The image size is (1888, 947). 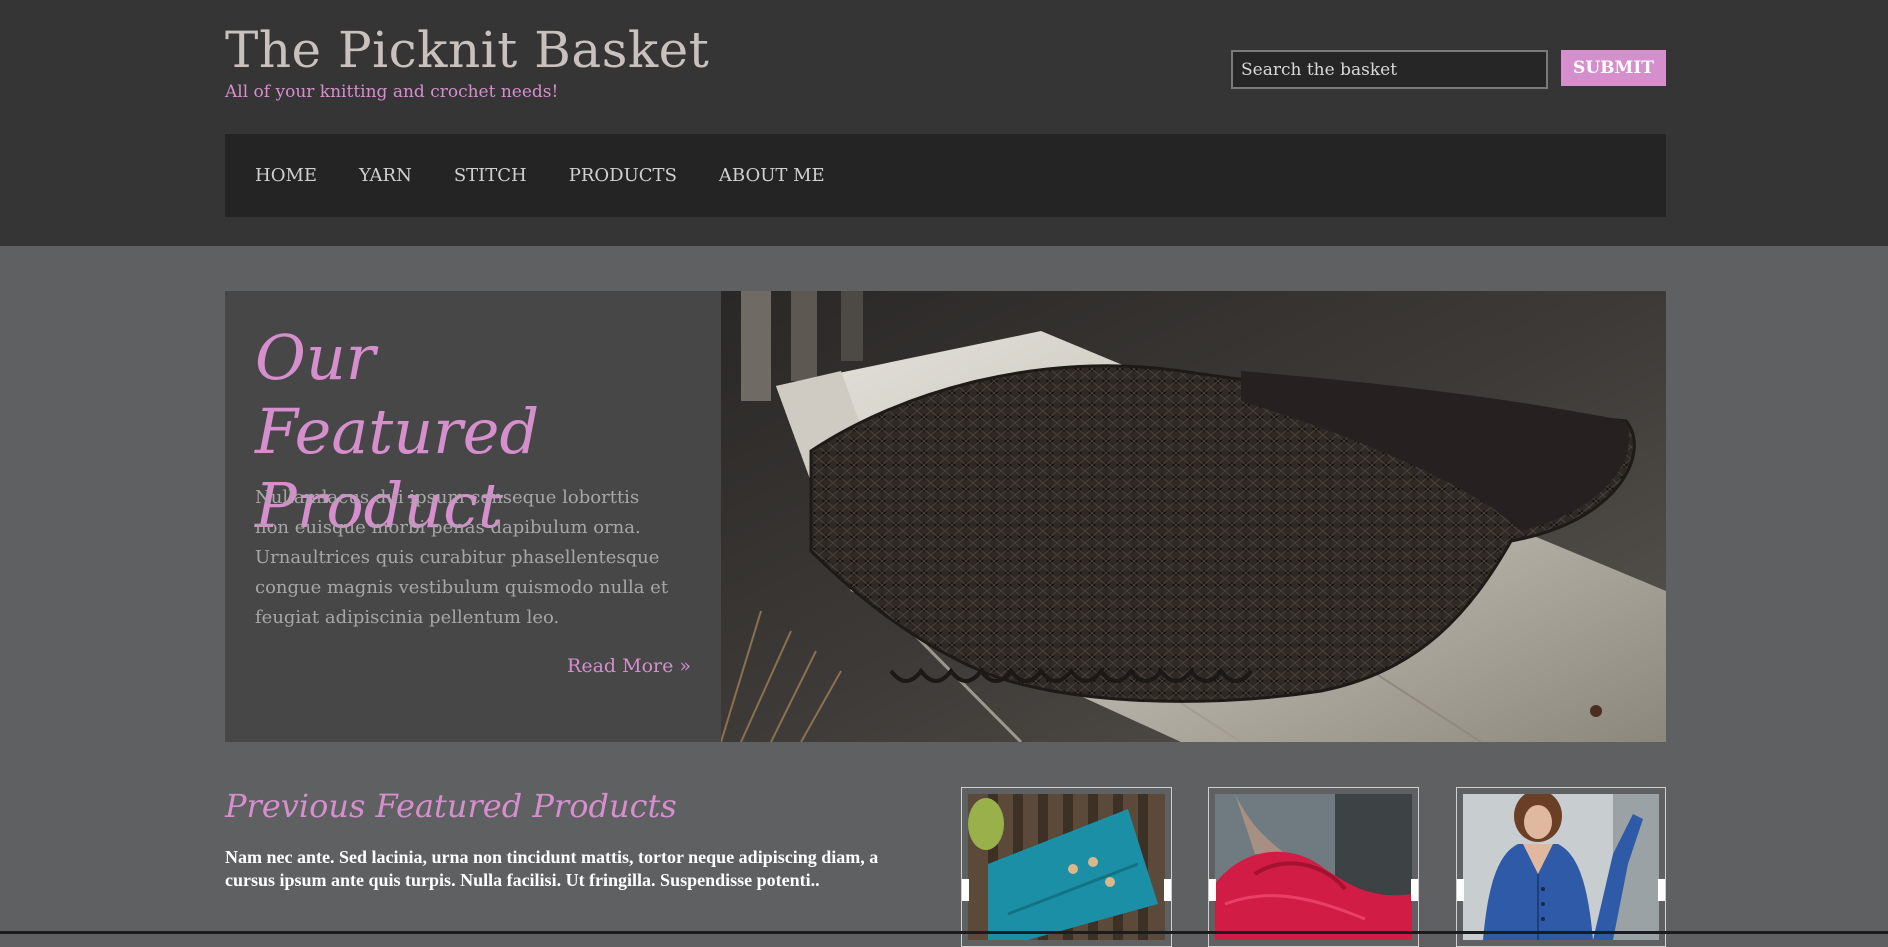 I want to click on nav-item-stitch: STITCH, so click(x=490, y=175).